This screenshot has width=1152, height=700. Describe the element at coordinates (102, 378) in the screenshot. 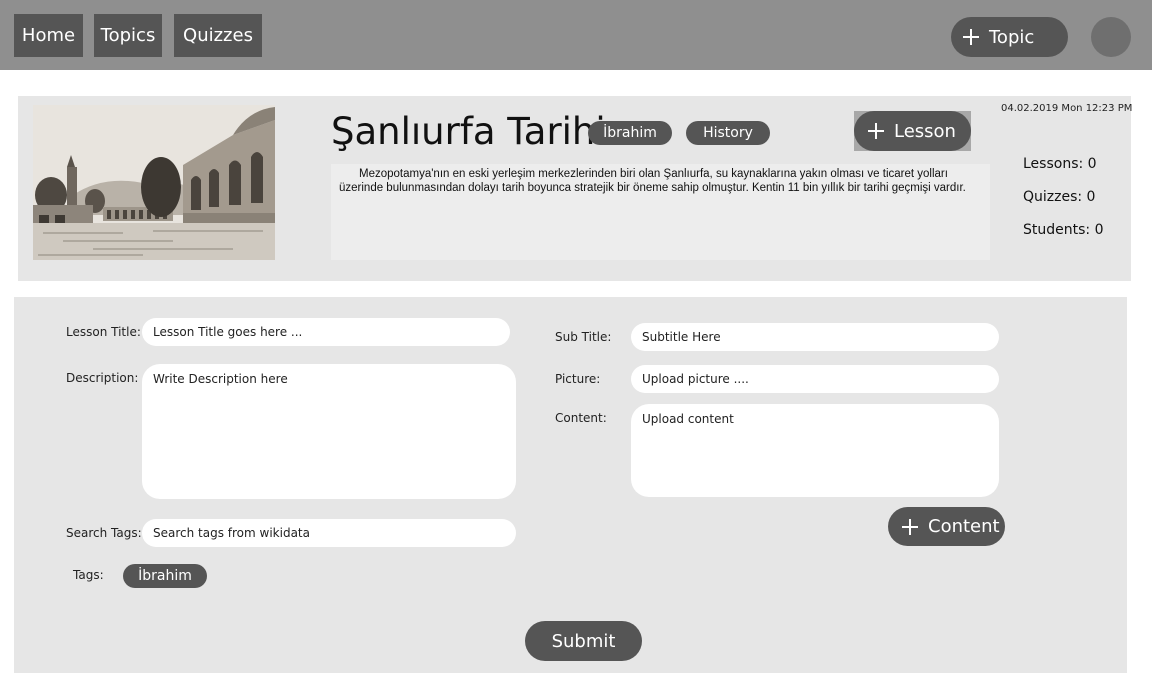

I see `description-label: Description:` at that location.